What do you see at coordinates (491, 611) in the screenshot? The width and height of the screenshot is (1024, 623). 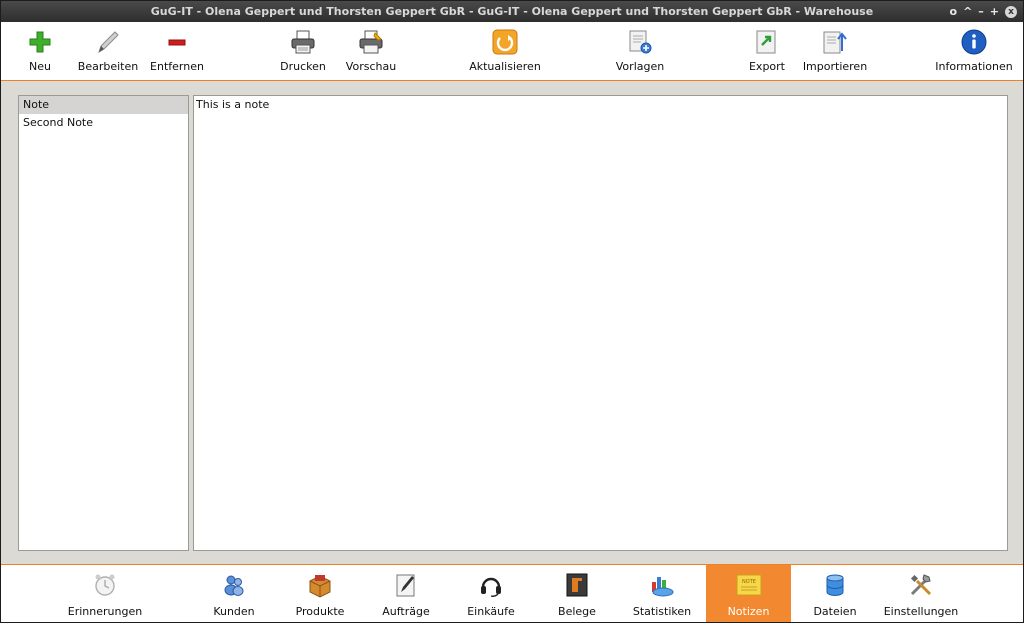 I see `module-label: Einkäufe` at bounding box center [491, 611].